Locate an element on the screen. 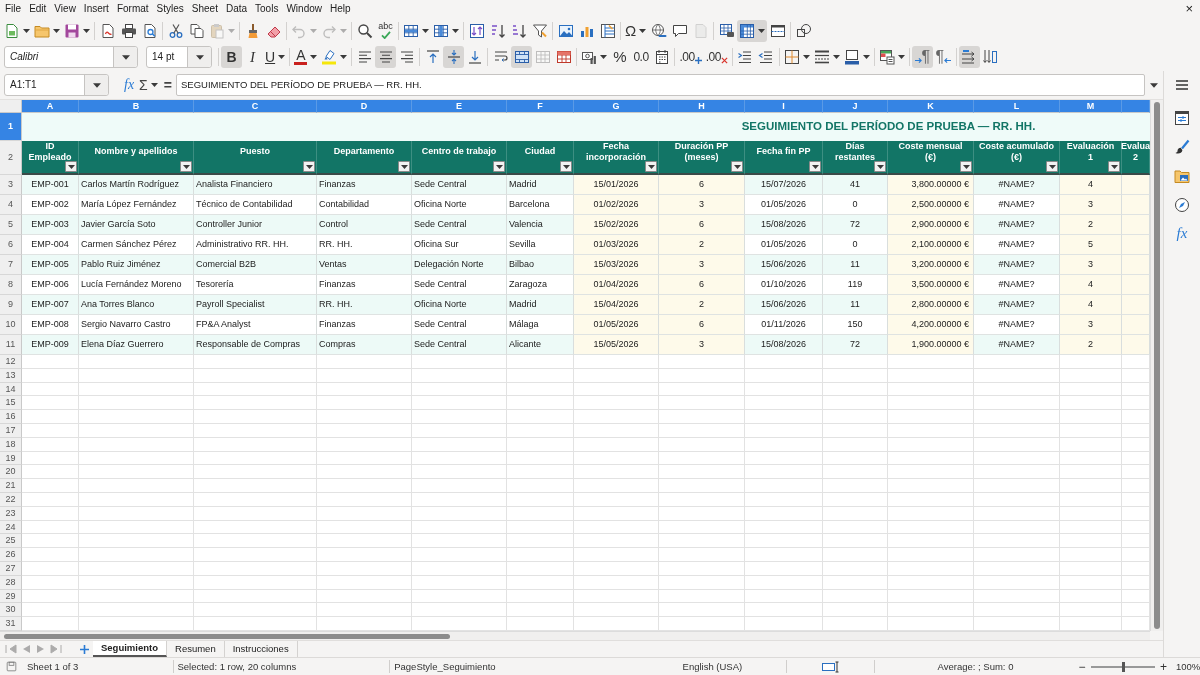  column-header: D is located at coordinates (364, 106).